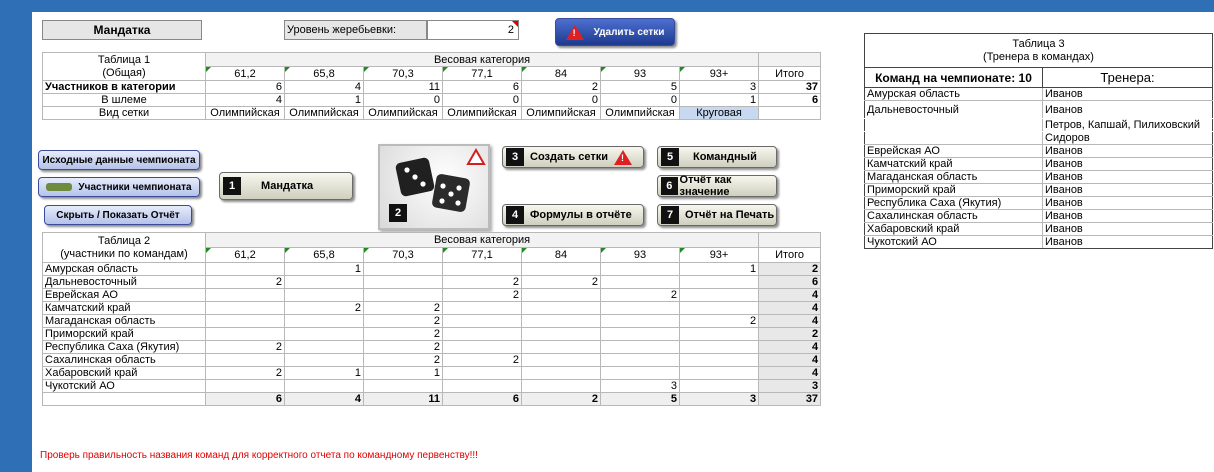 Image resolution: width=1214 pixels, height=472 pixels. What do you see at coordinates (124, 399) in the screenshot?
I see `totals-label-cell` at bounding box center [124, 399].